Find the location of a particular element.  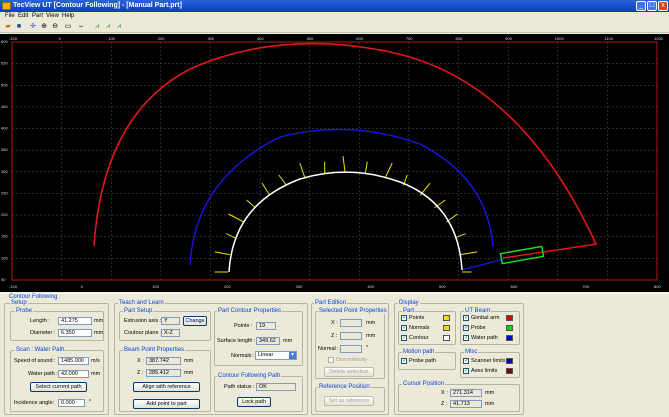

normals-color-swatch is located at coordinates (446, 328).